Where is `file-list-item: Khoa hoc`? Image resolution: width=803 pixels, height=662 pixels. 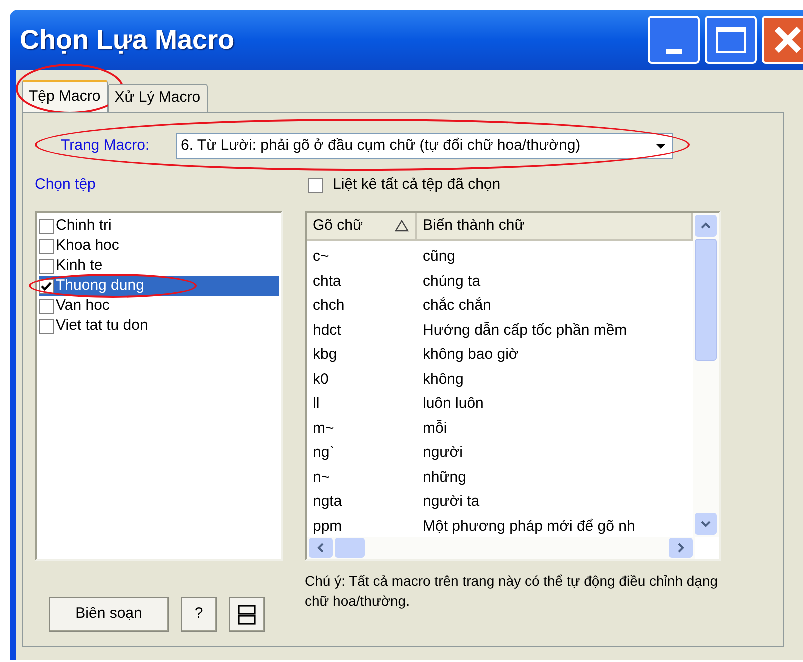 file-list-item: Khoa hoc is located at coordinates (159, 246).